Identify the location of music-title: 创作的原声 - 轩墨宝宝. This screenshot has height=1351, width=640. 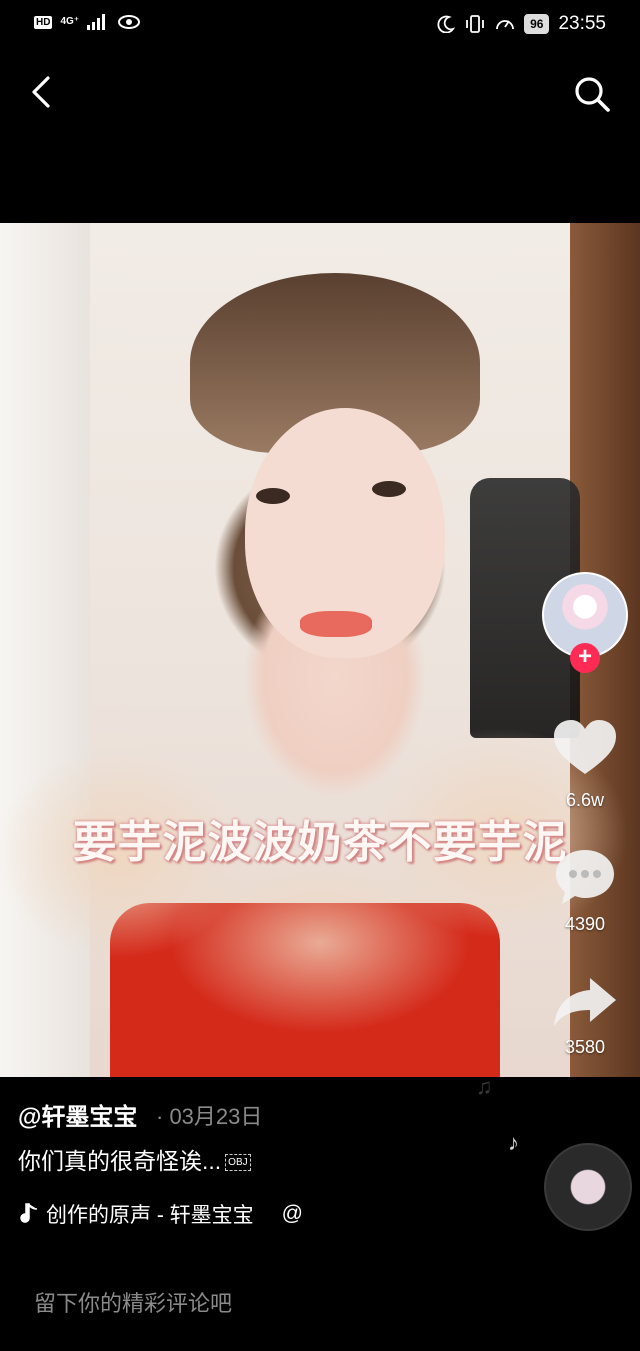
(150, 1215).